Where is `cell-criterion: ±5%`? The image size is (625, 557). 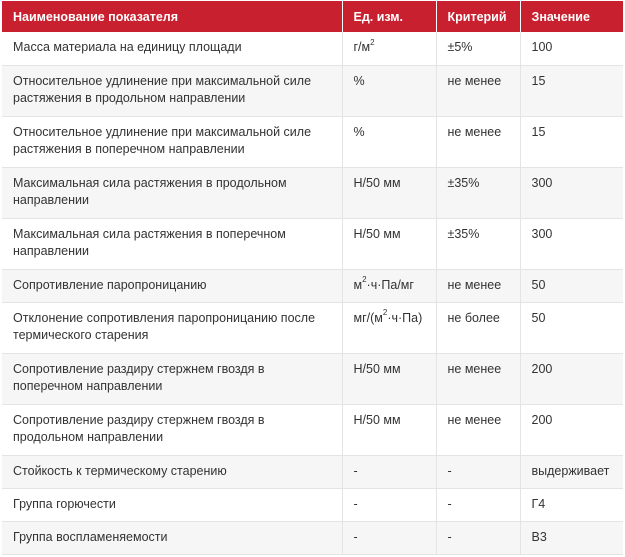 cell-criterion: ±5% is located at coordinates (478, 49).